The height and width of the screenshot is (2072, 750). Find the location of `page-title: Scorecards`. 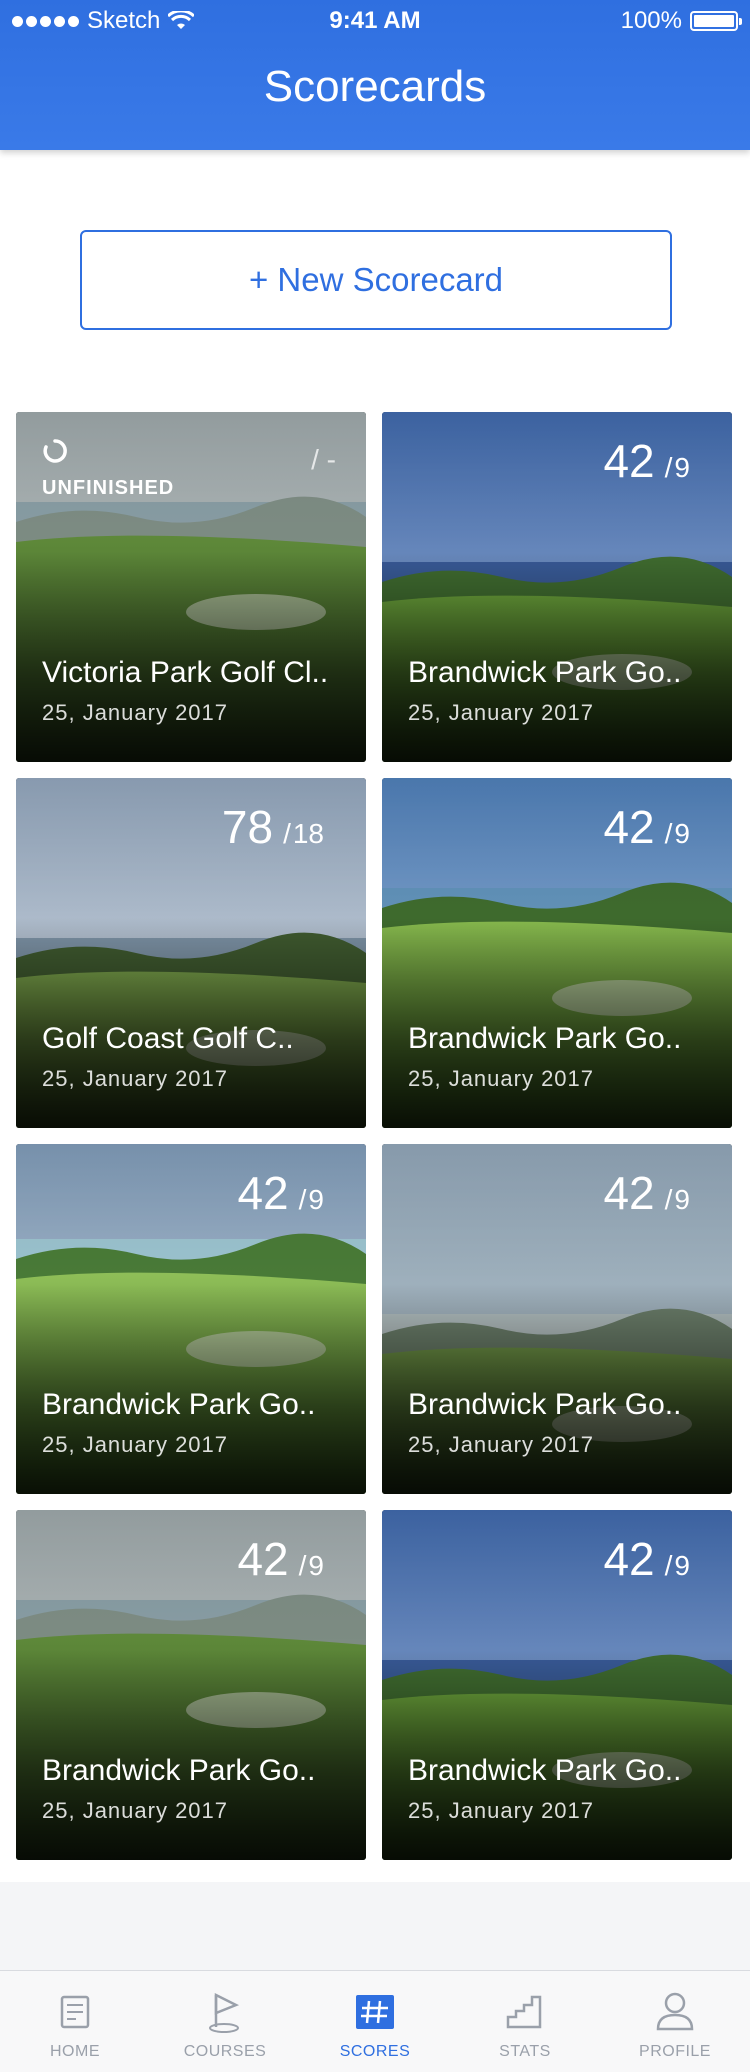

page-title: Scorecards is located at coordinates (375, 86).